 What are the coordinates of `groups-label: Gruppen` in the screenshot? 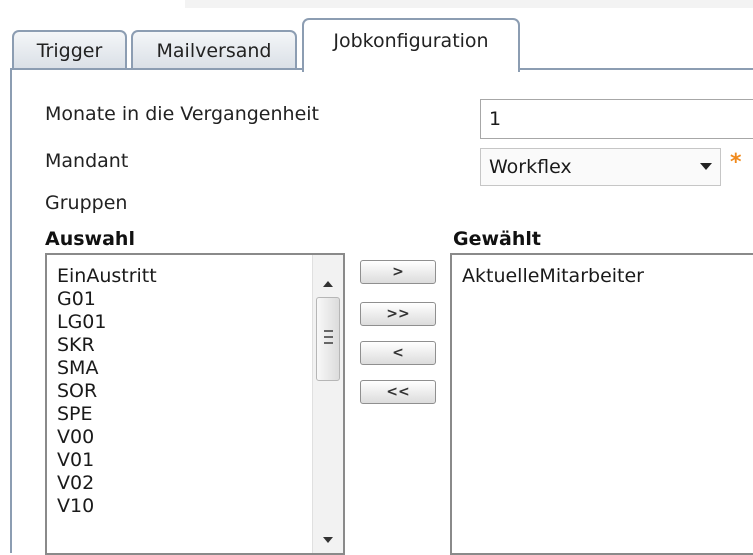 It's located at (86, 203).